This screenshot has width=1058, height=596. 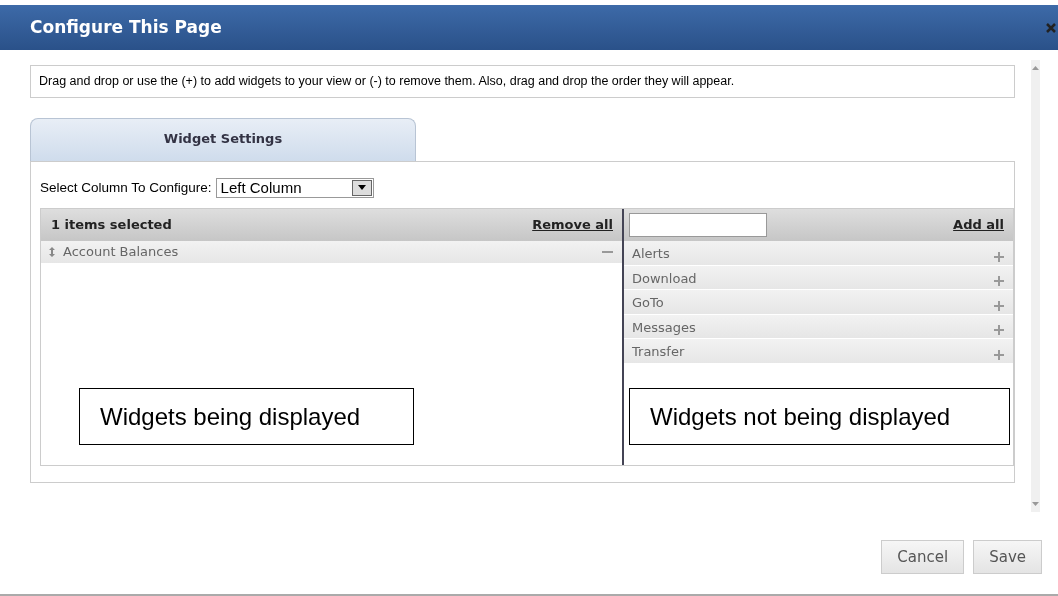 What do you see at coordinates (1007, 557) in the screenshot?
I see `dialog-button: Save` at bounding box center [1007, 557].